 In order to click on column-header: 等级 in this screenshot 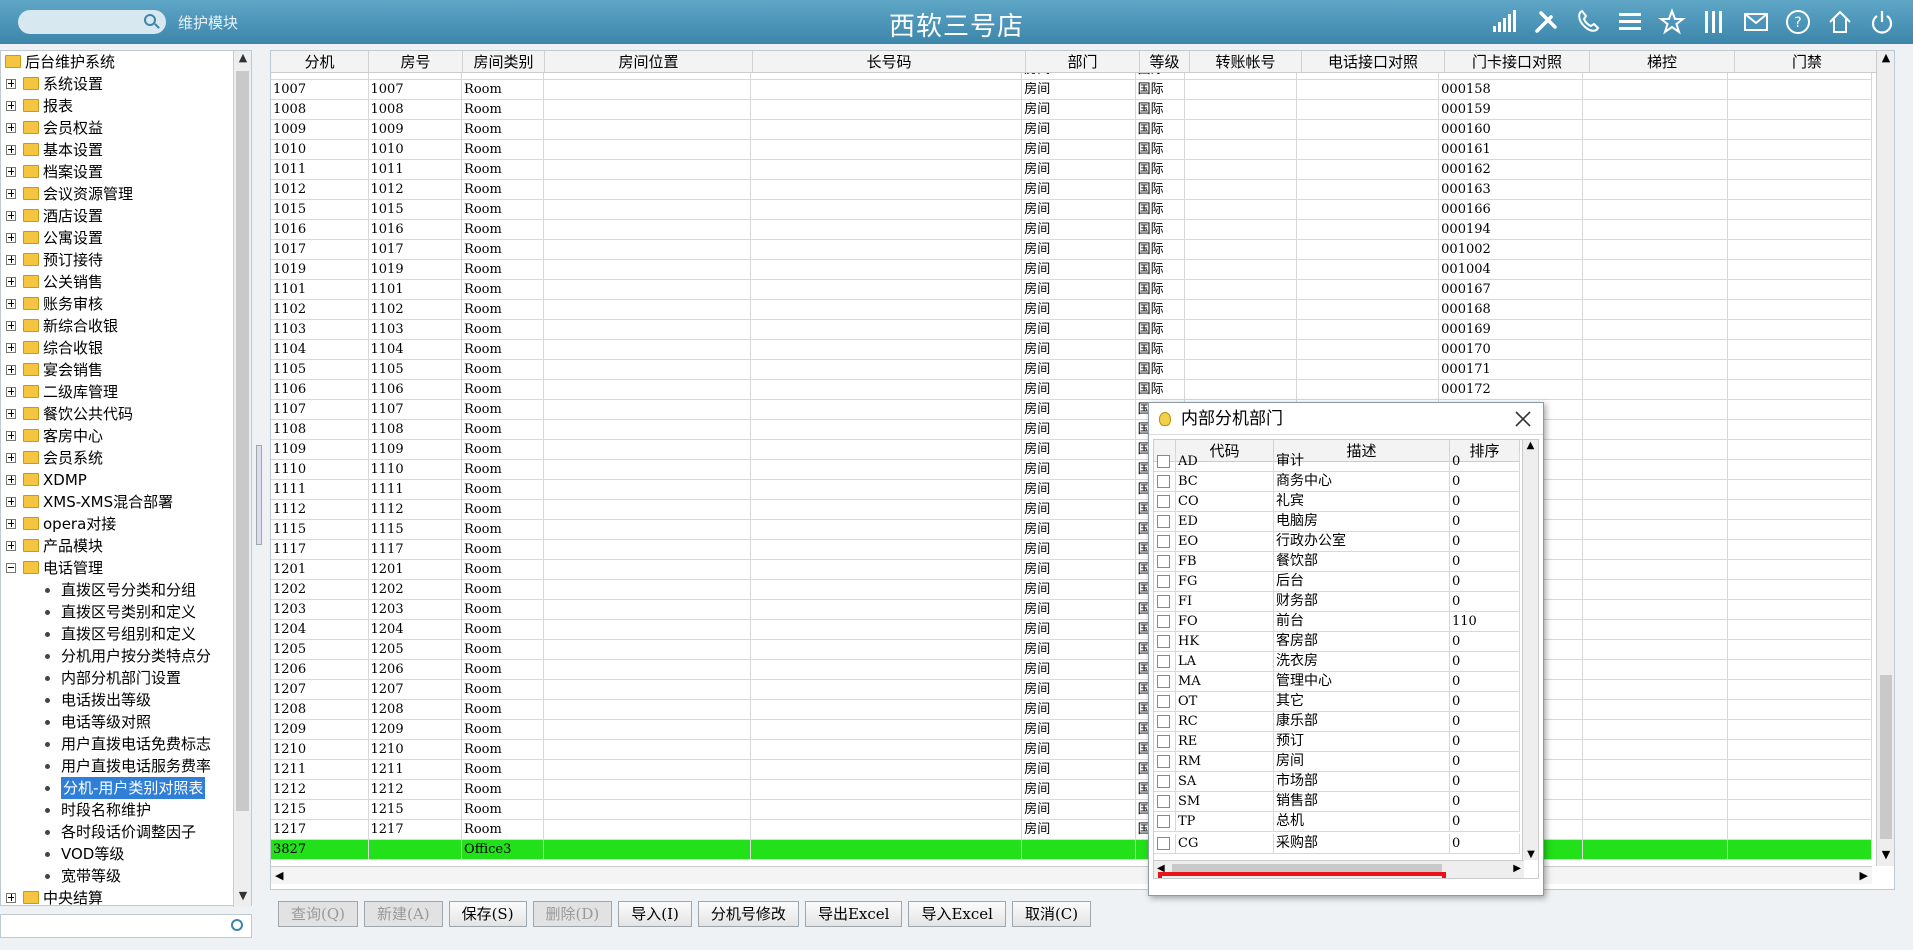, I will do `click(1165, 61)`.